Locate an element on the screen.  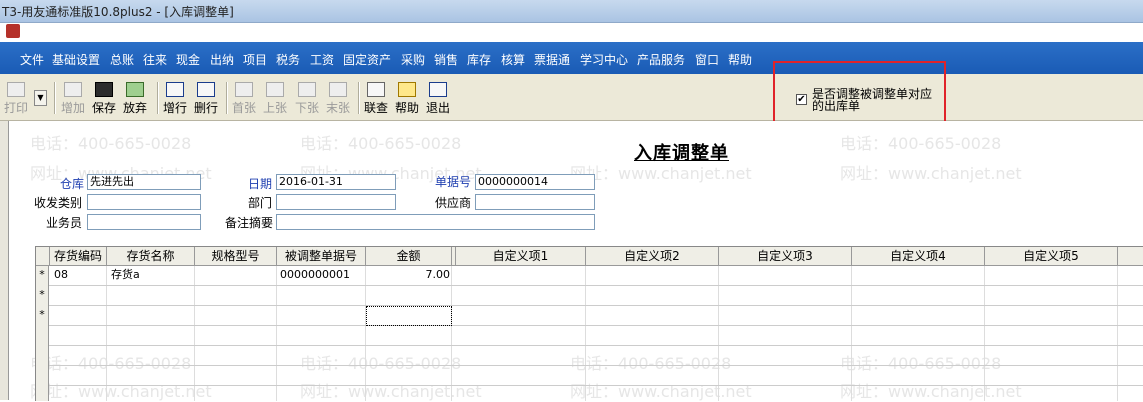
toolbar: 打印 ▼ 增加 保存 放弃 增行 删行 首张 上张 下张 末张 联查 帮助 退出 is located at coordinates (571, 97).